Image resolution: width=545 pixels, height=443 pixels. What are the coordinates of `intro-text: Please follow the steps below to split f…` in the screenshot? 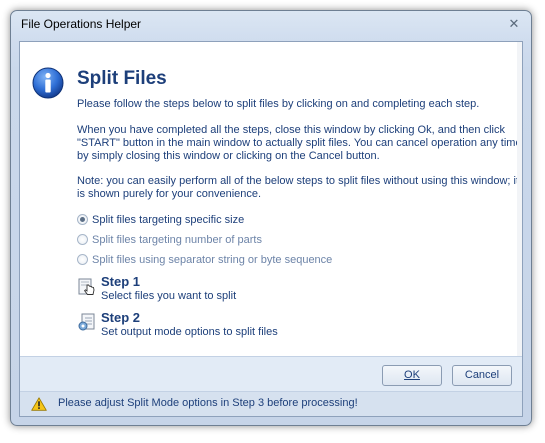 It's located at (278, 104).